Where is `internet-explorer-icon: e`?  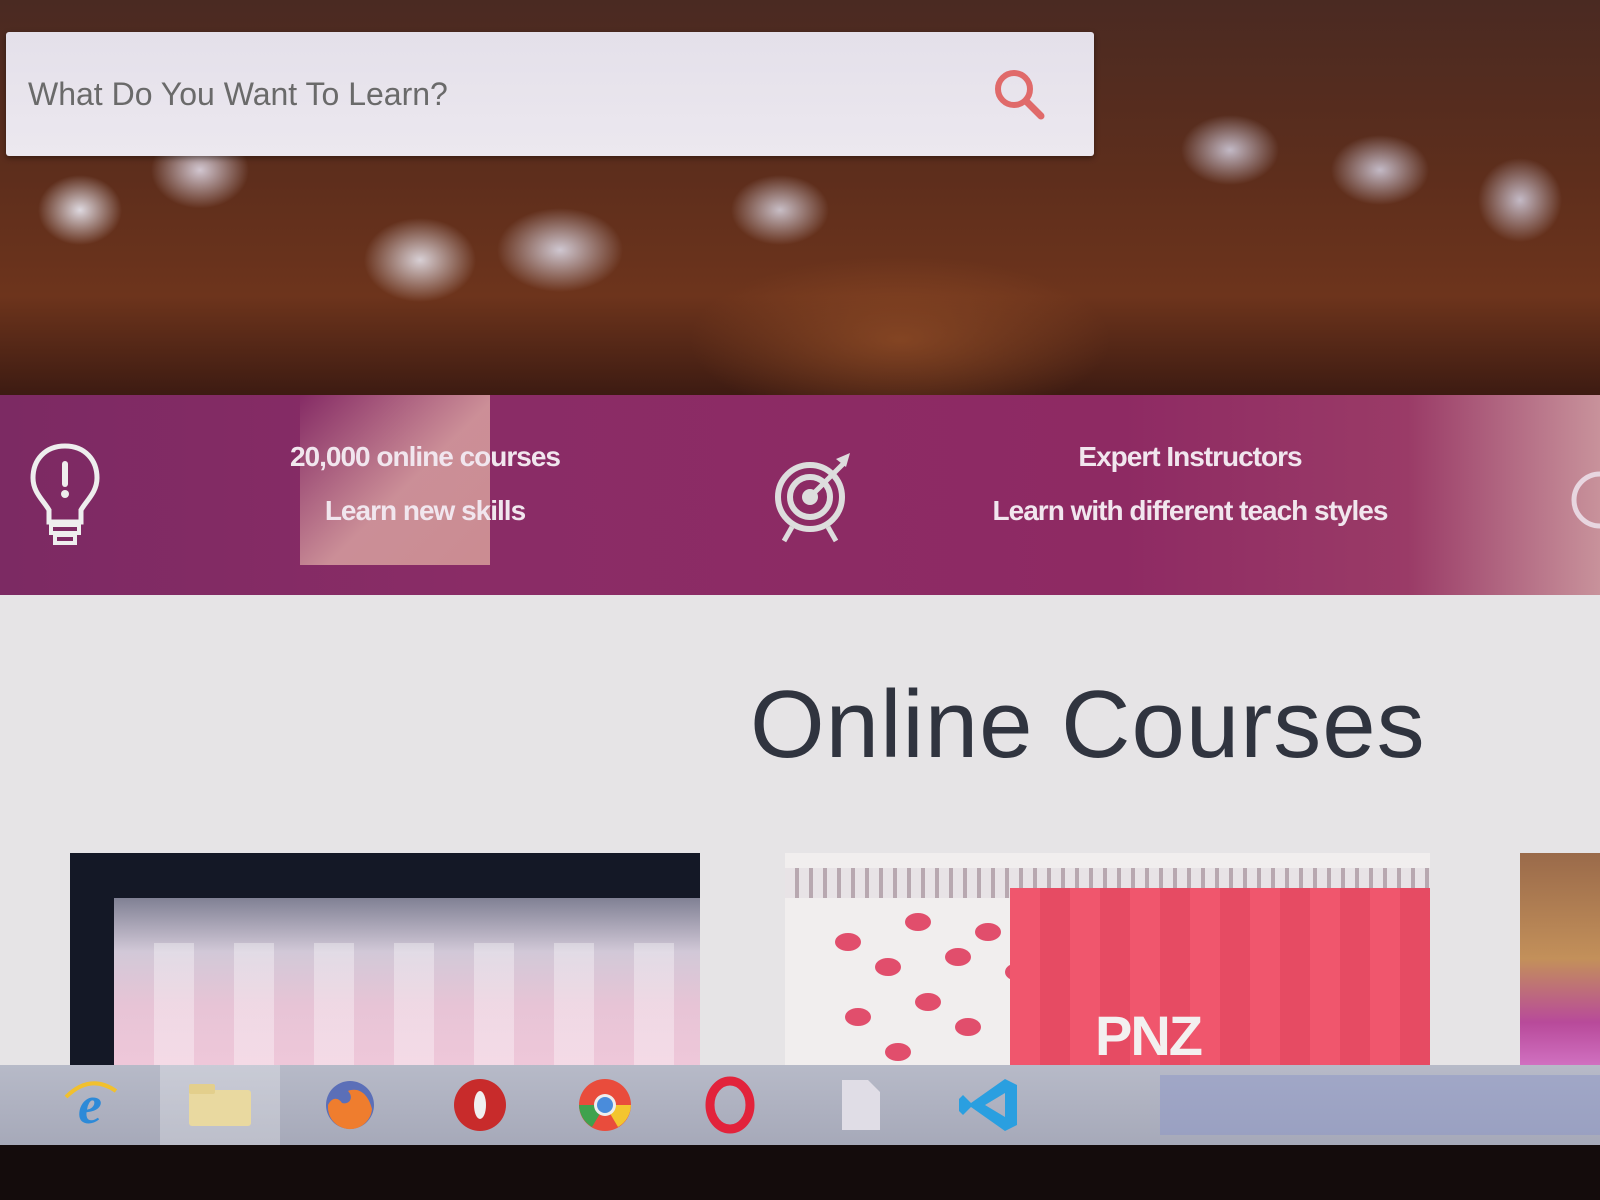 internet-explorer-icon: e is located at coordinates (91, 1105).